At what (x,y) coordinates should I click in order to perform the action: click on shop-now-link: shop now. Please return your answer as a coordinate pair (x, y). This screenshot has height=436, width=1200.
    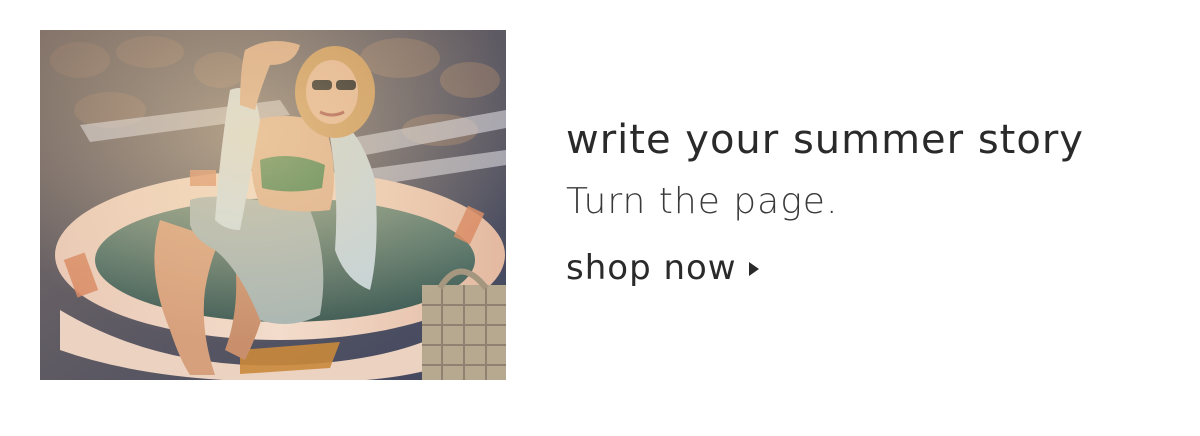
    Looking at the image, I should click on (662, 268).